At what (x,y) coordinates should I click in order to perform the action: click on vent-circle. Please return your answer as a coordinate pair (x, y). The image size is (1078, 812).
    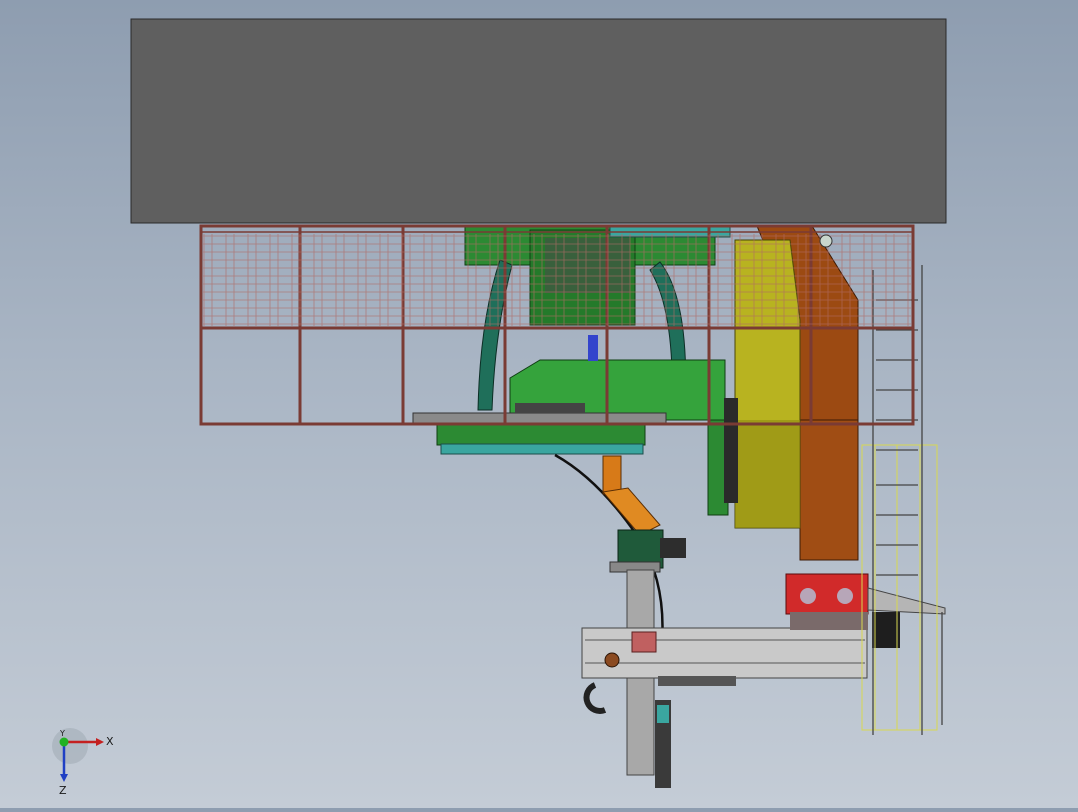
    Looking at the image, I should click on (826, 241).